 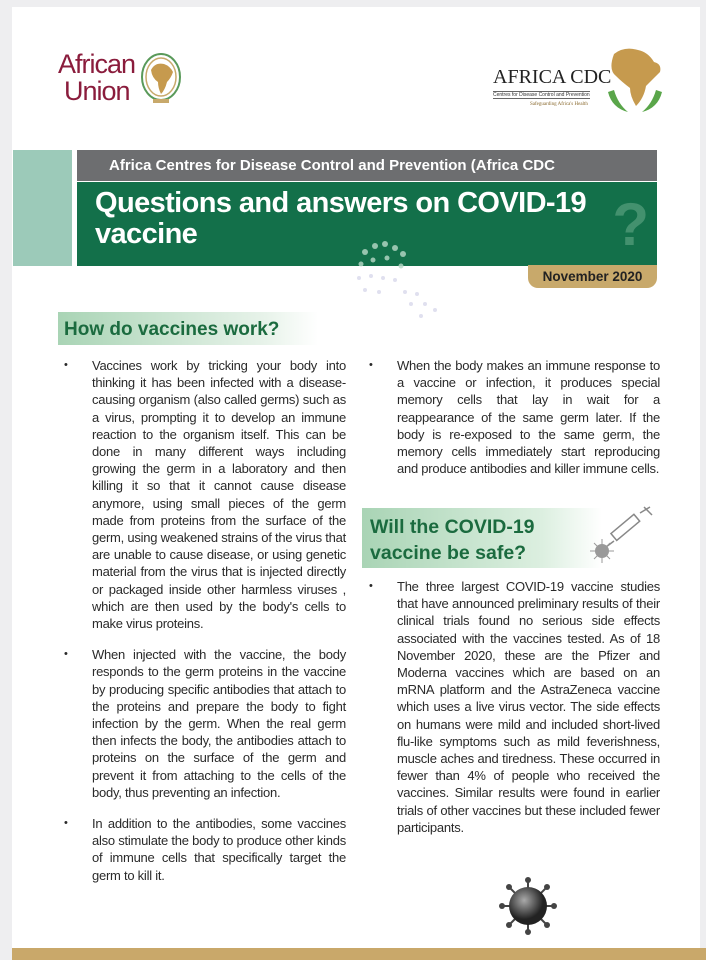 I want to click on banner-accent-block, so click(x=42, y=208).